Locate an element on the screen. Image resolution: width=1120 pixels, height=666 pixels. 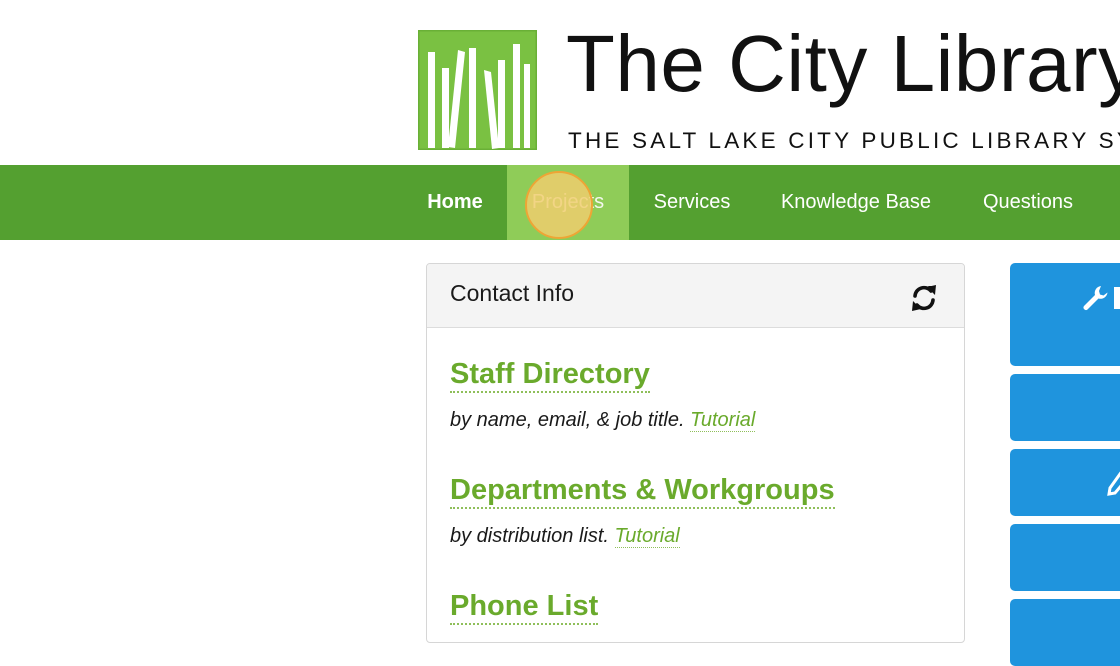
library-name: The City Library is located at coordinates (843, 64).